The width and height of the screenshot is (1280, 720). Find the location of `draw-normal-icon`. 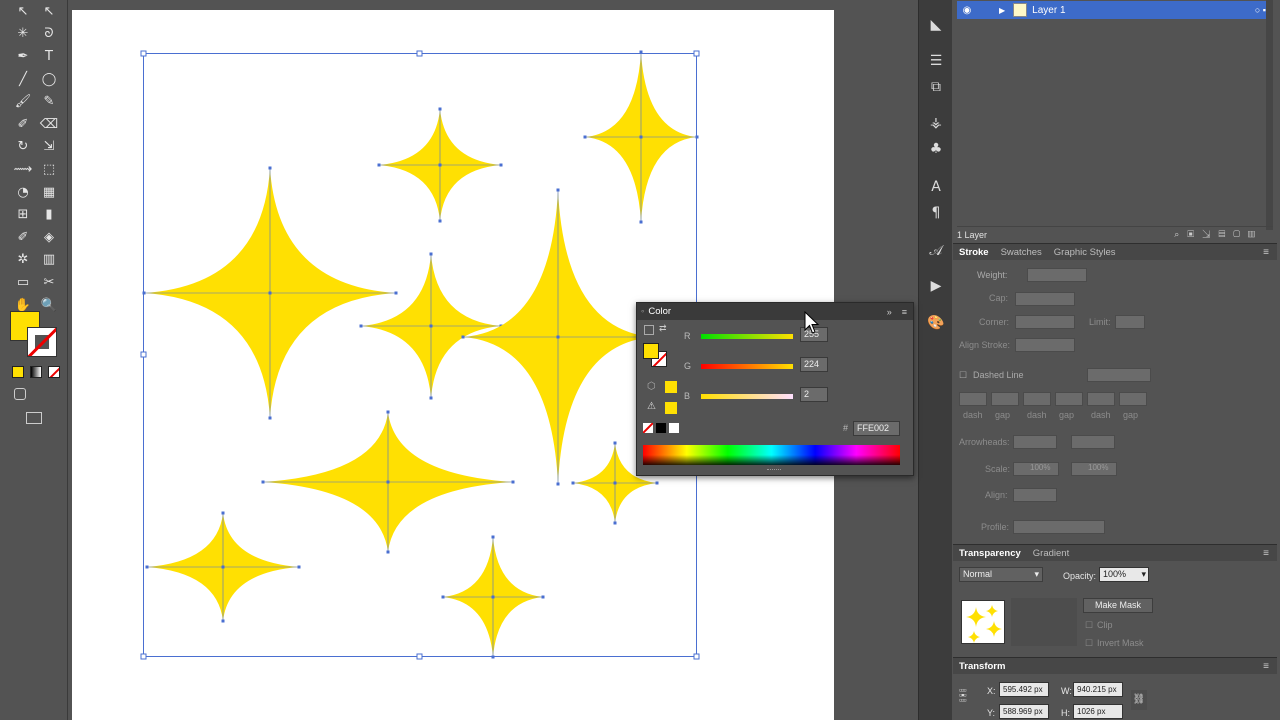

draw-normal-icon is located at coordinates (20, 394).